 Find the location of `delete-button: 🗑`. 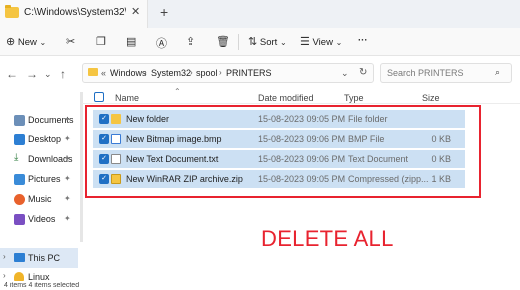

delete-button: 🗑 is located at coordinates (223, 41).